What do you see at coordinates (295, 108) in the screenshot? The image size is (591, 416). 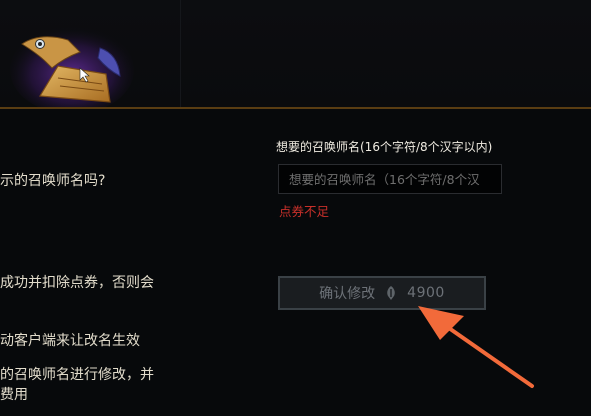 I see `gold-separator` at bounding box center [295, 108].